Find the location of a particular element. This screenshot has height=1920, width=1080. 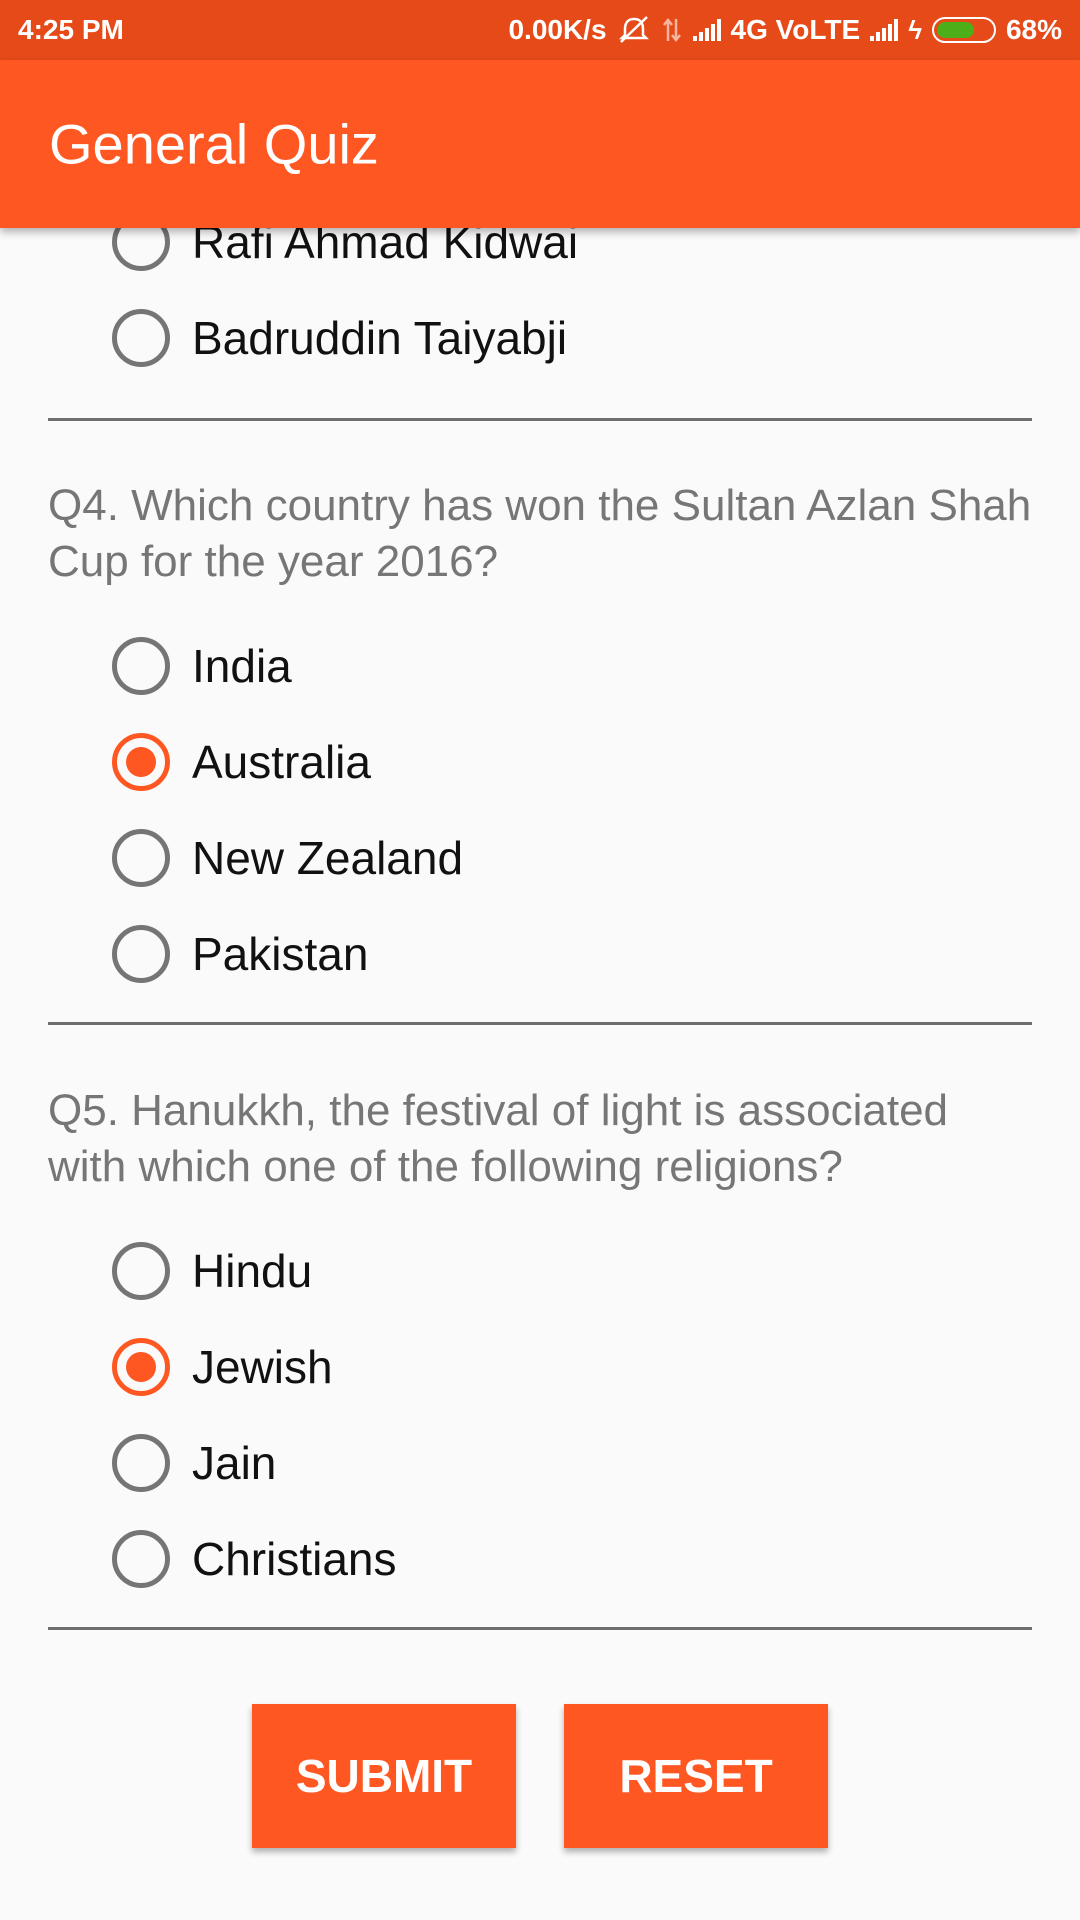

reset-button: RESET is located at coordinates (696, 1776).